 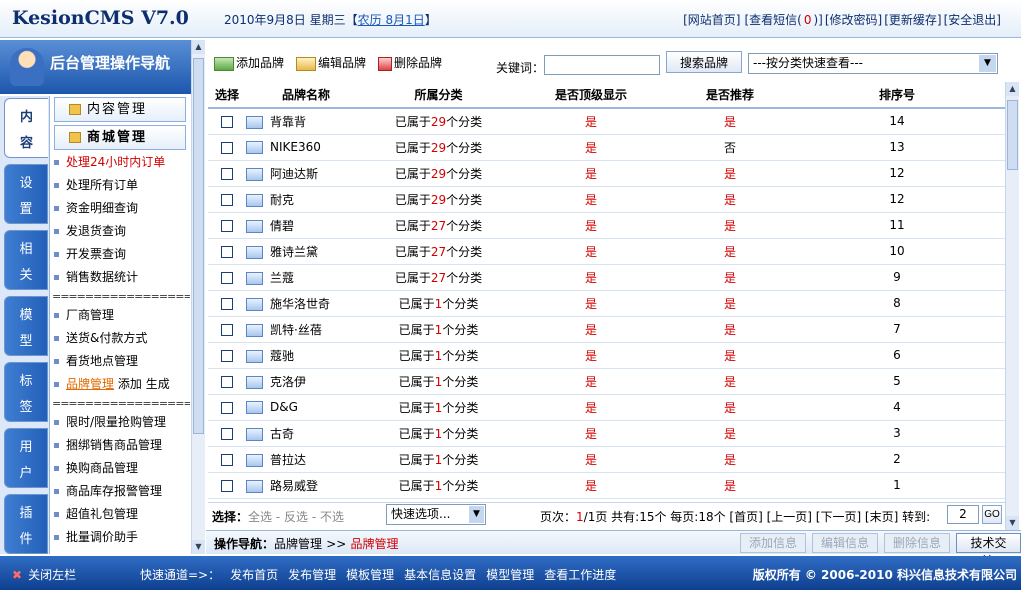 What do you see at coordinates (331, 62) in the screenshot?
I see `edit-brand-button: 编辑品牌` at bounding box center [331, 62].